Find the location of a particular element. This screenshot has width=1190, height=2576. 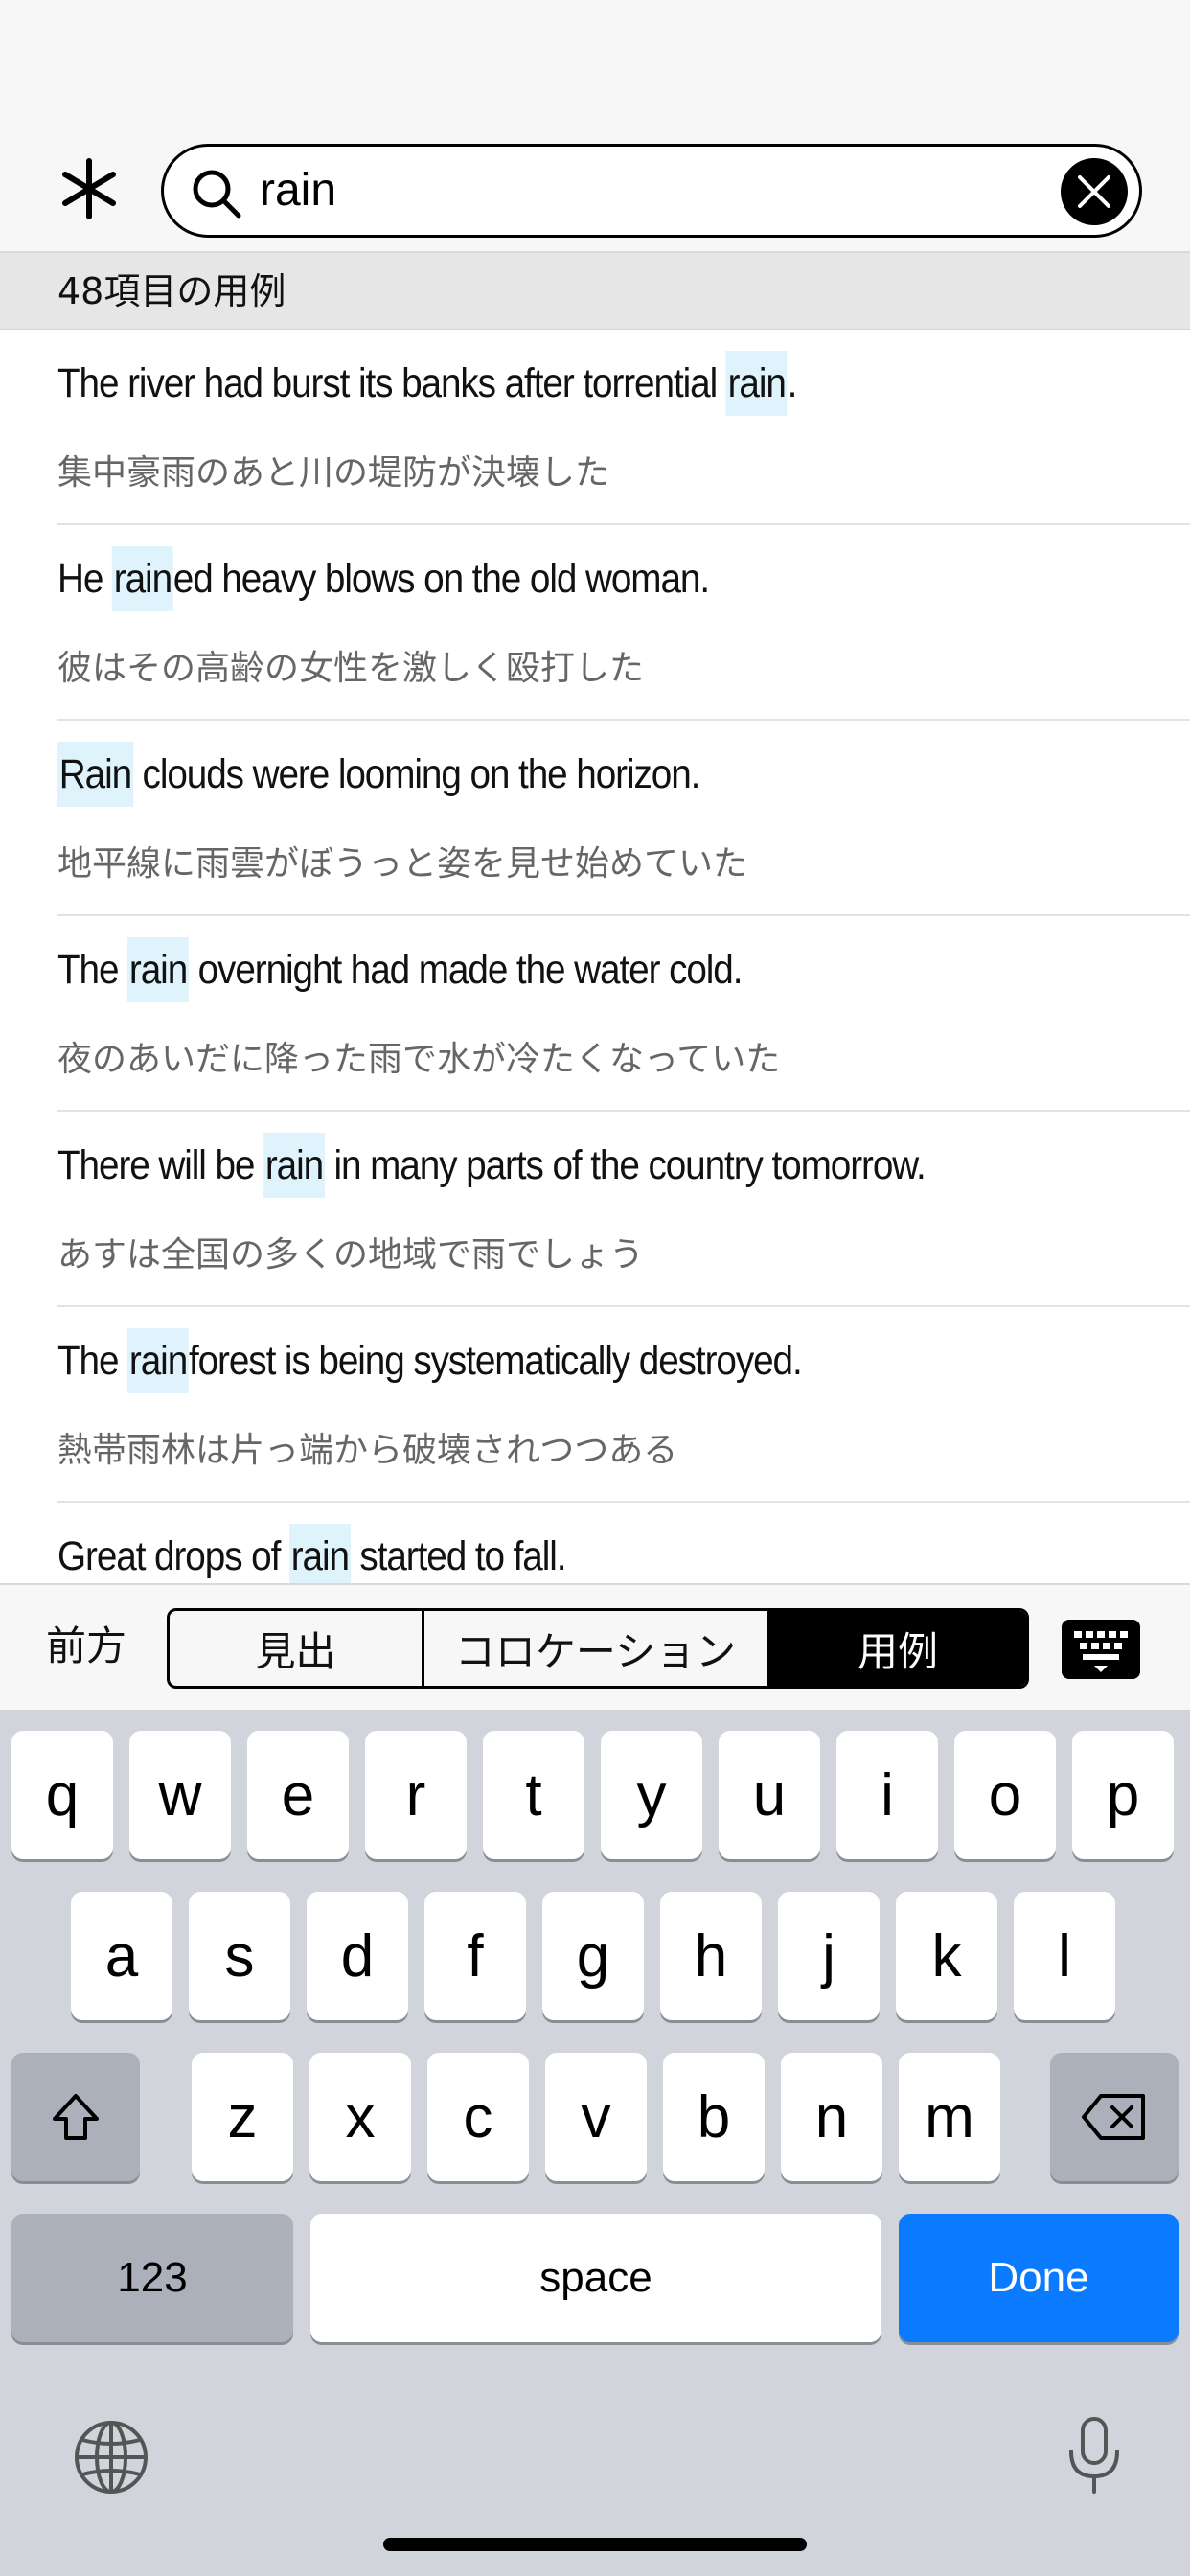

key-e: e is located at coordinates (298, 1795).